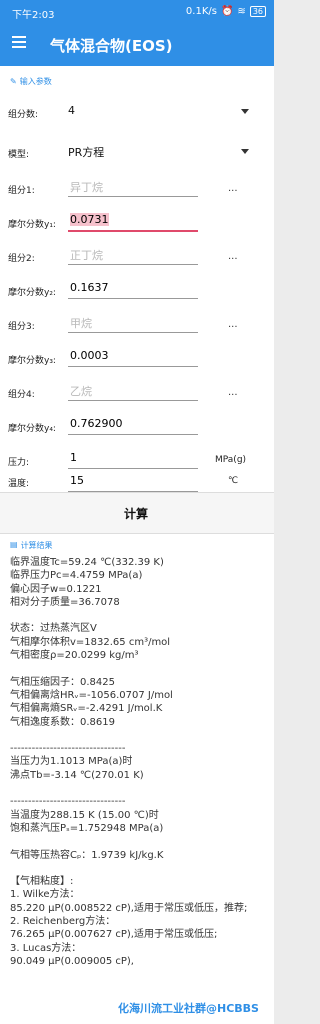 The width and height of the screenshot is (320, 1024). I want to click on model-select: PR方程, so click(86, 152).